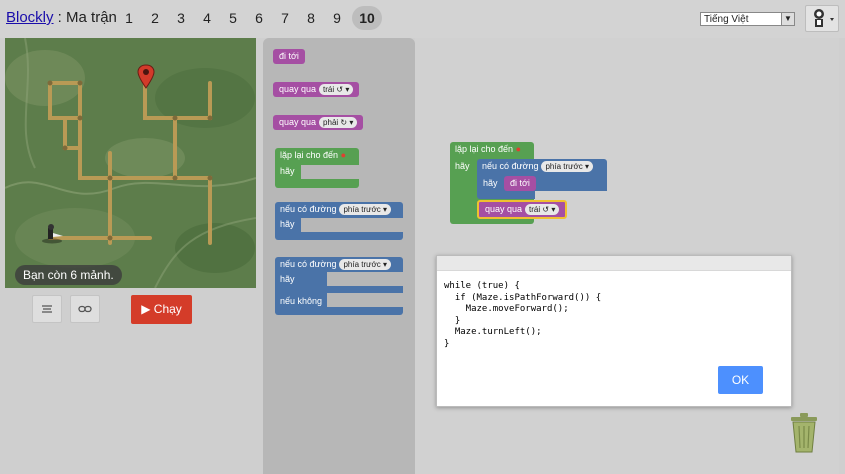  What do you see at coordinates (181, 18) in the screenshot?
I see `level-link: 3` at bounding box center [181, 18].